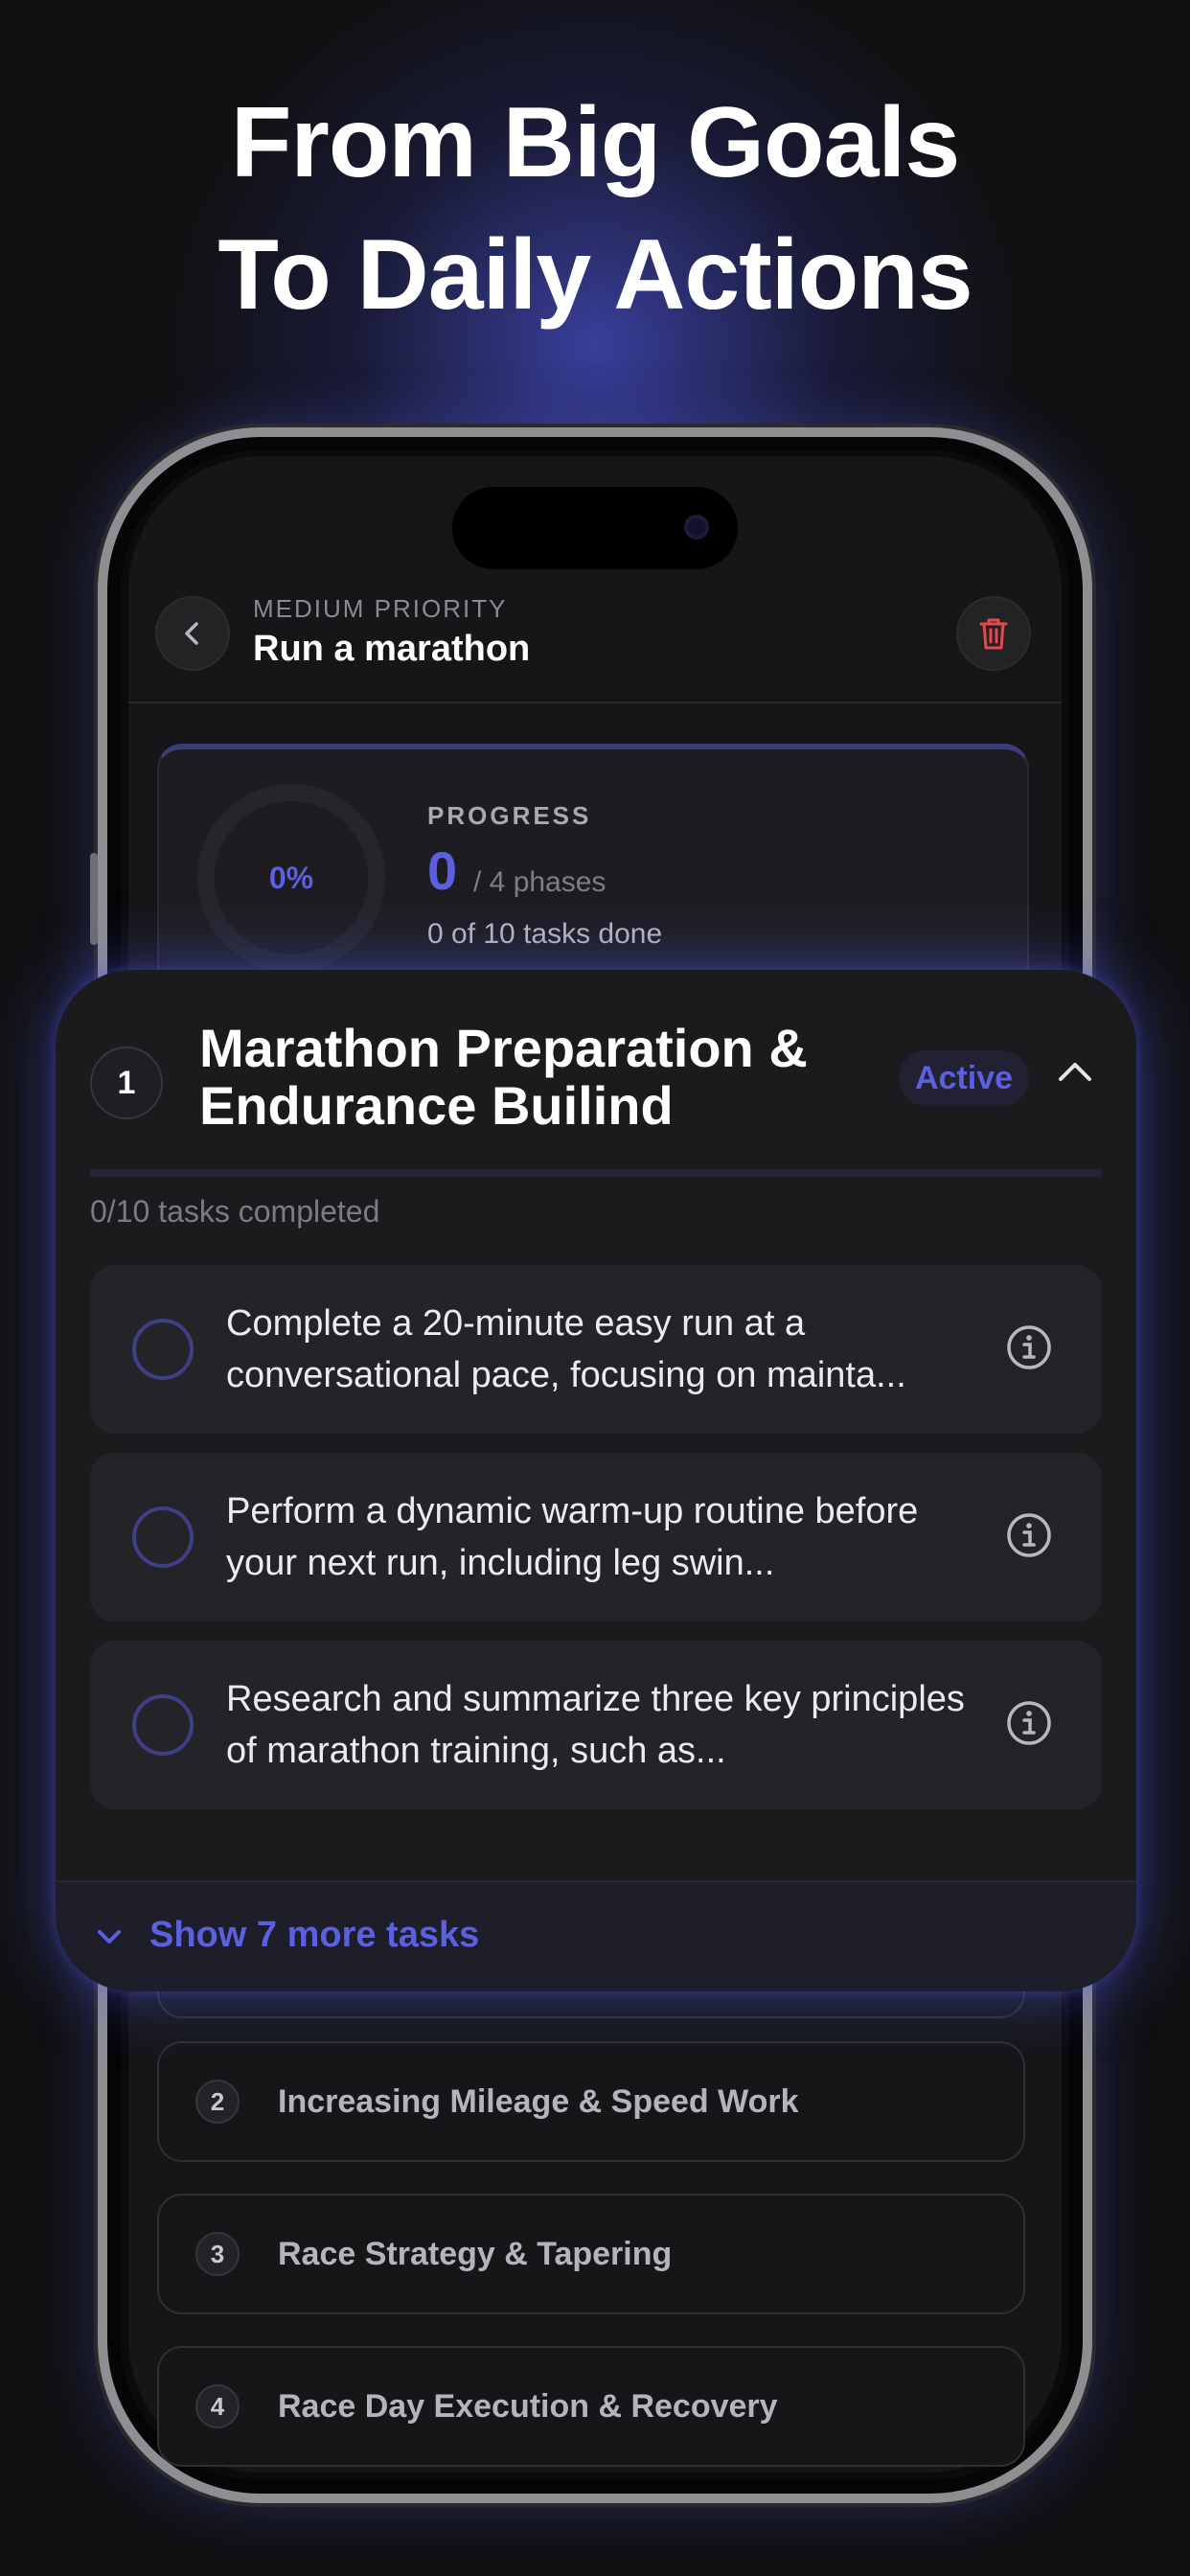 The image size is (1190, 2576). I want to click on progress-label: PROGRESS, so click(510, 815).